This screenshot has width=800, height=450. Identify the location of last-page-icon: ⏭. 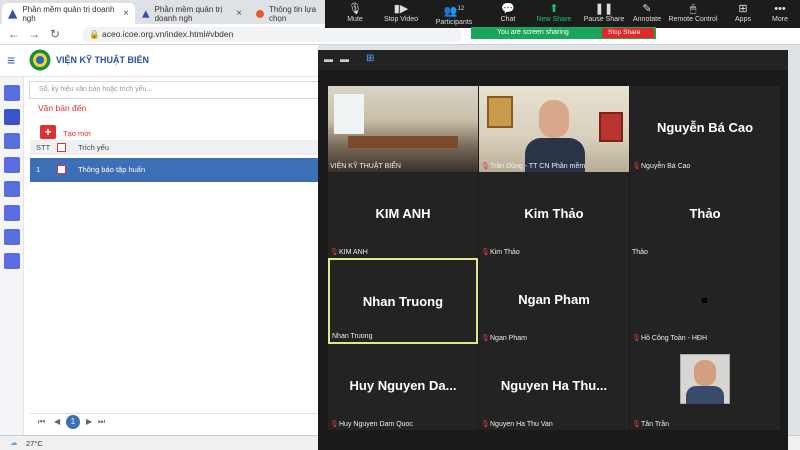
(101, 422).